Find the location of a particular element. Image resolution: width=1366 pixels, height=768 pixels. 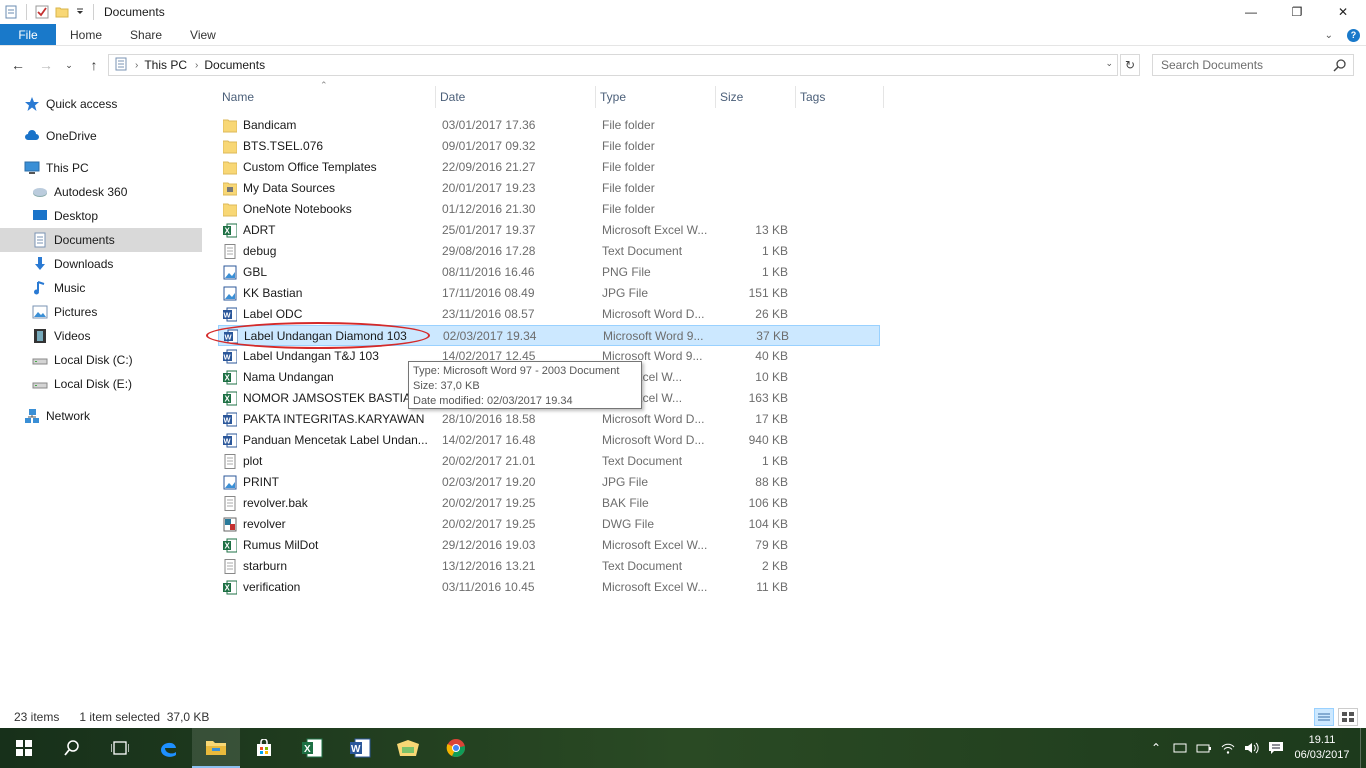

taskbar-word: W is located at coordinates (360, 748).